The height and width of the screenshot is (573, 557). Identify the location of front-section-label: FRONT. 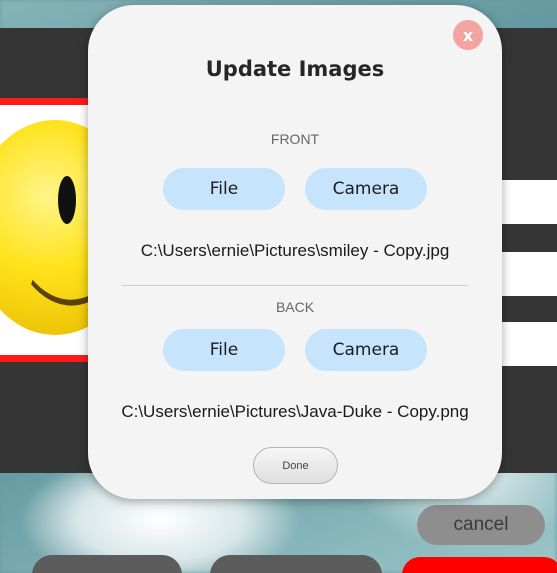
(295, 139).